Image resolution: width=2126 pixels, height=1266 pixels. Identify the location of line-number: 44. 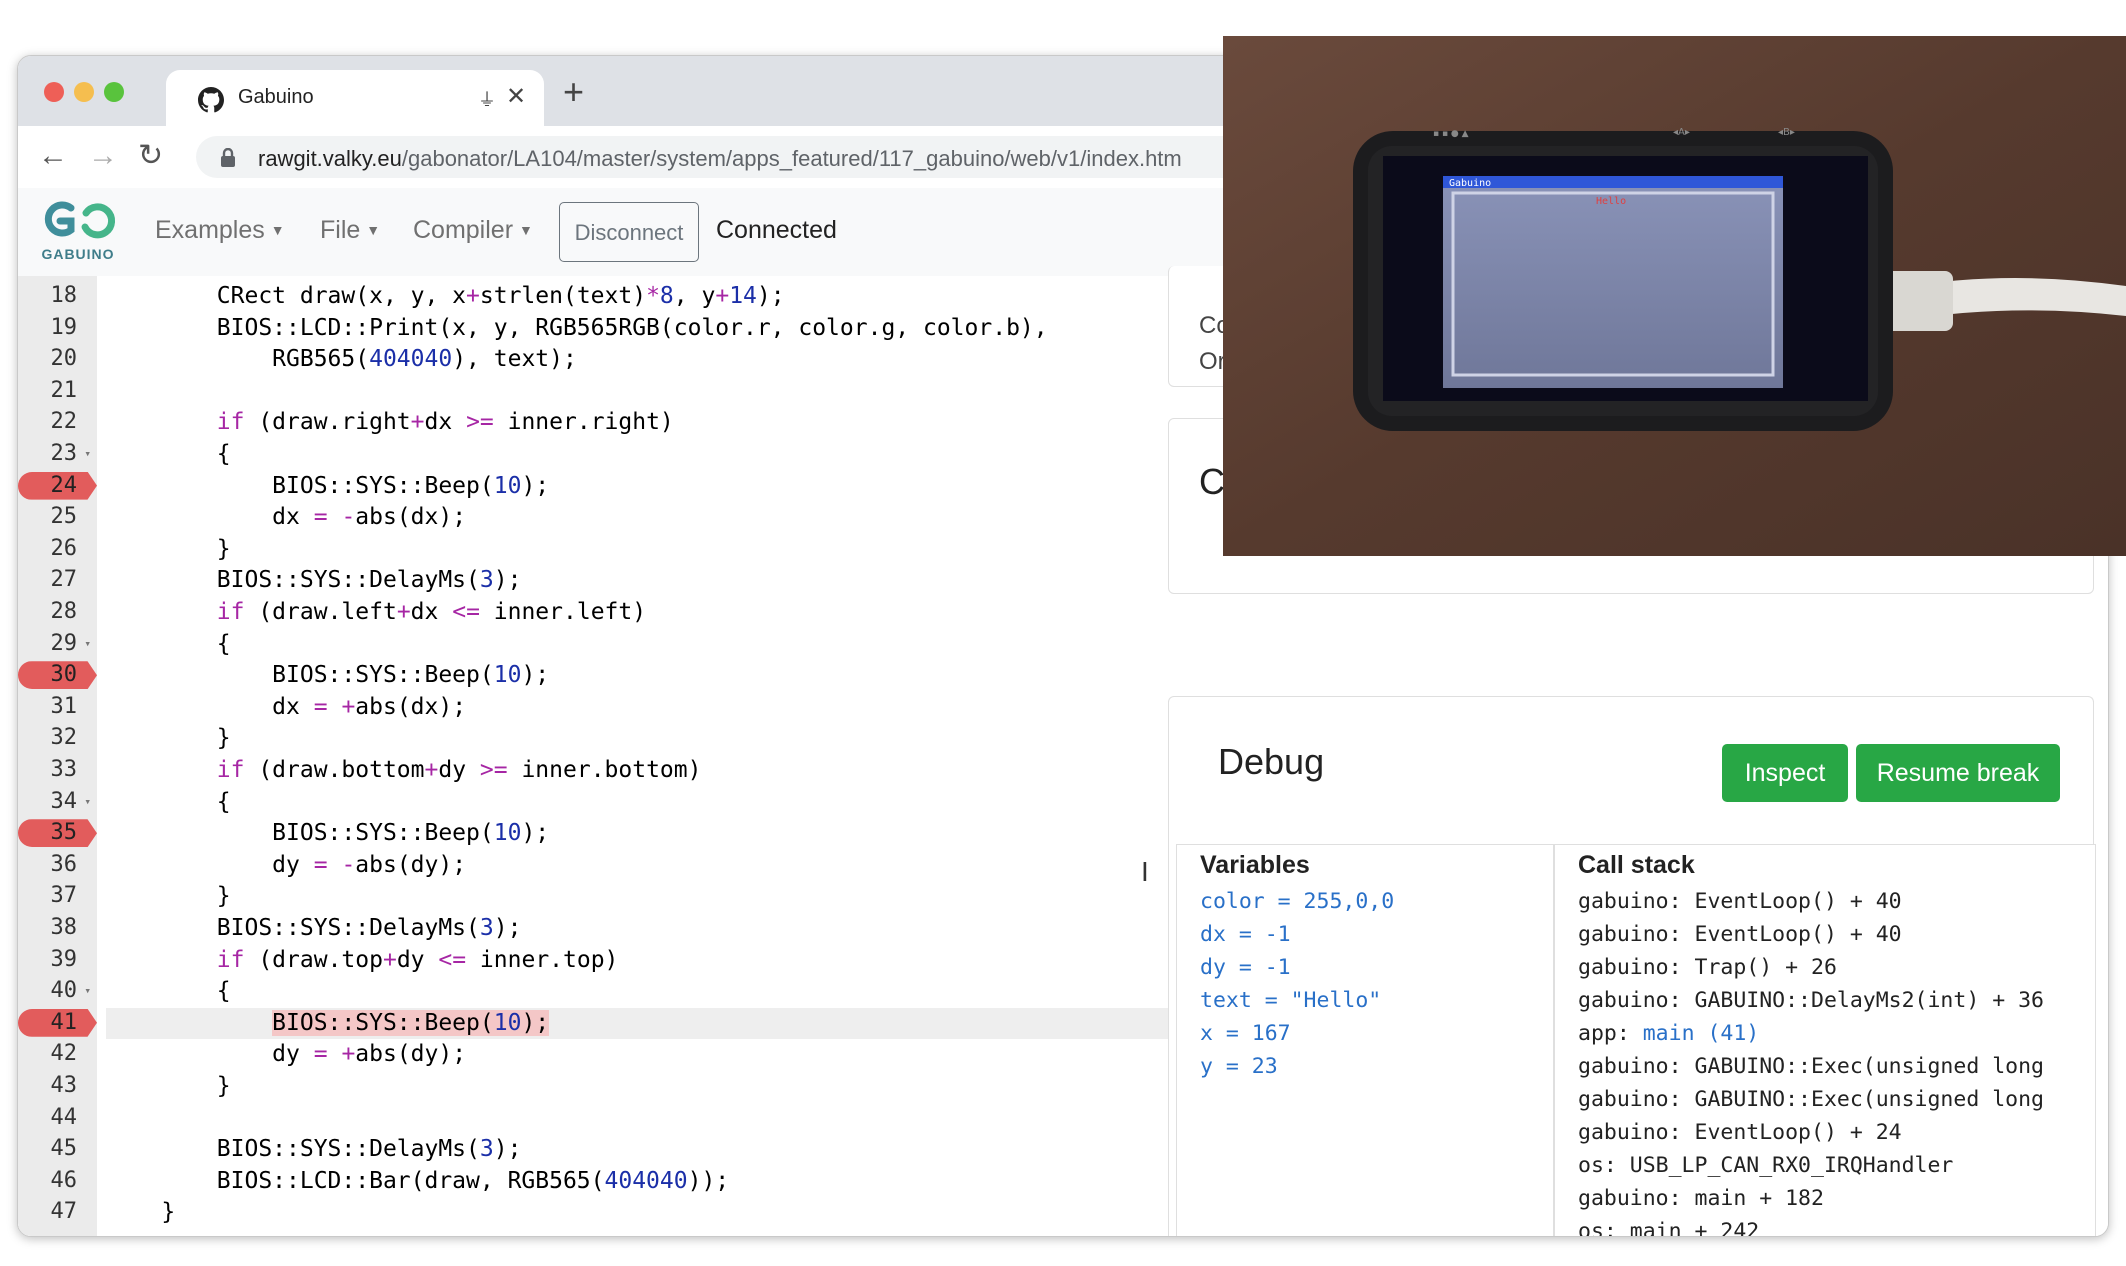
(57, 1118).